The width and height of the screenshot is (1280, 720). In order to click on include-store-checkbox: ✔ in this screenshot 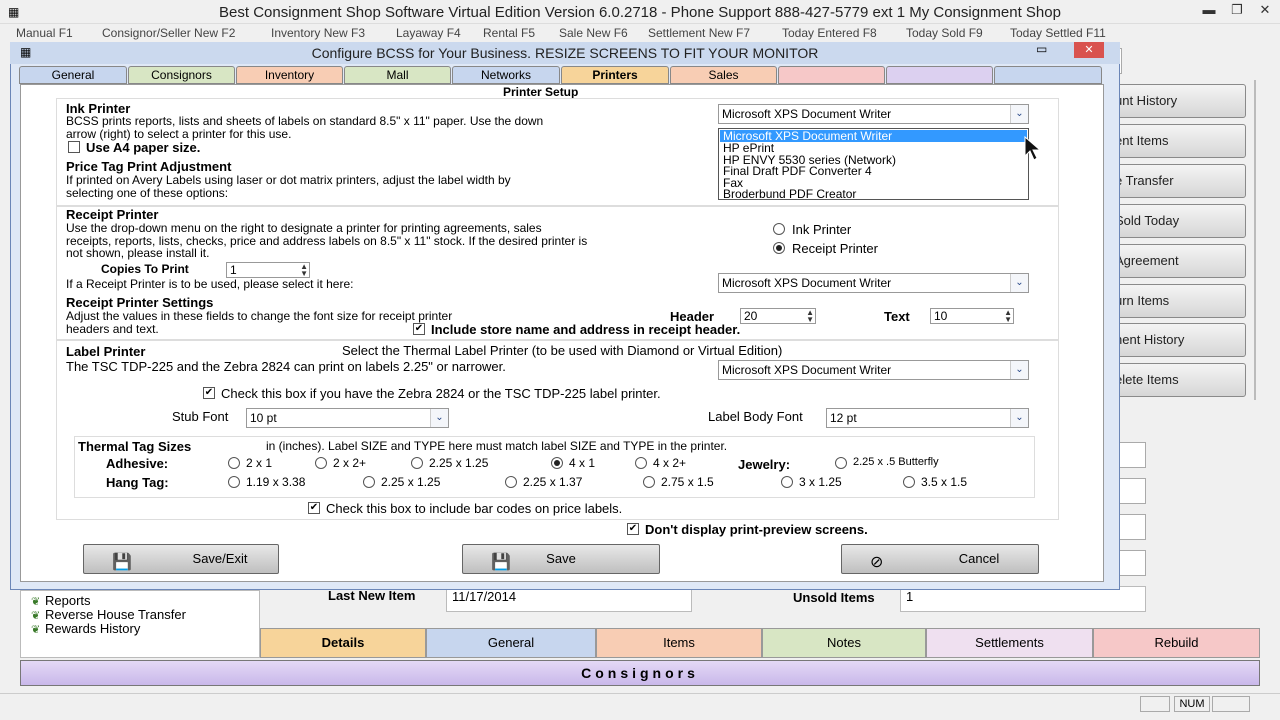, I will do `click(419, 329)`.